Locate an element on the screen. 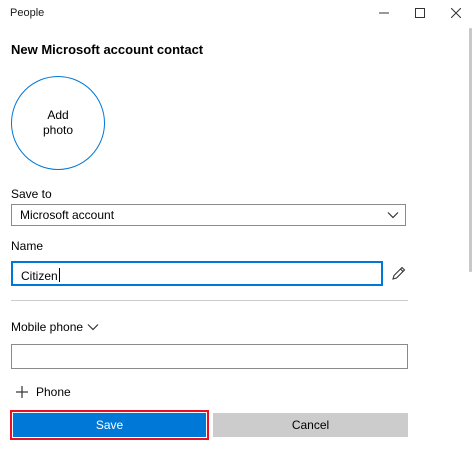 This screenshot has height=449, width=474. app-title: People is located at coordinates (27, 13).